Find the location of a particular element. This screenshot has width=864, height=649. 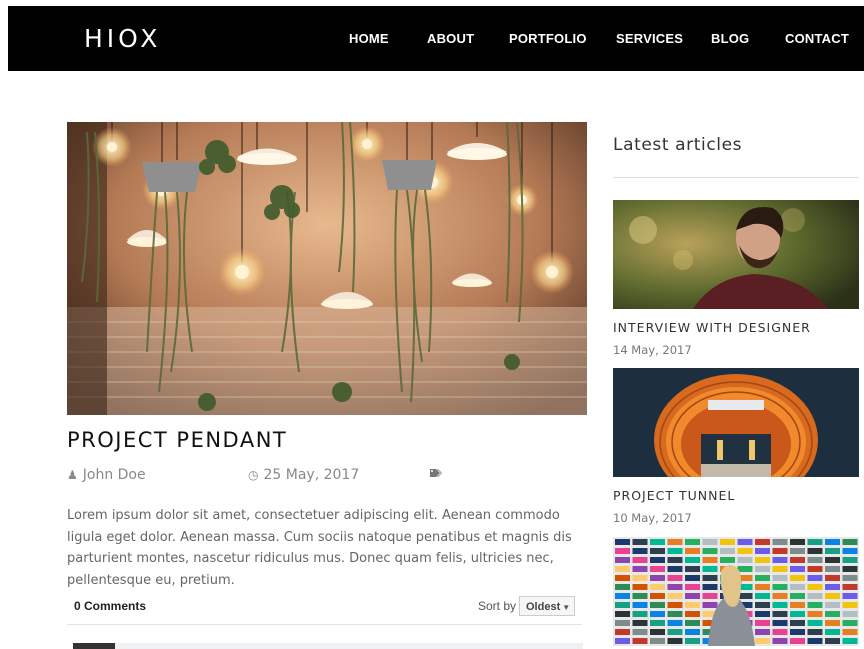

post-tags is located at coordinates (439, 475).